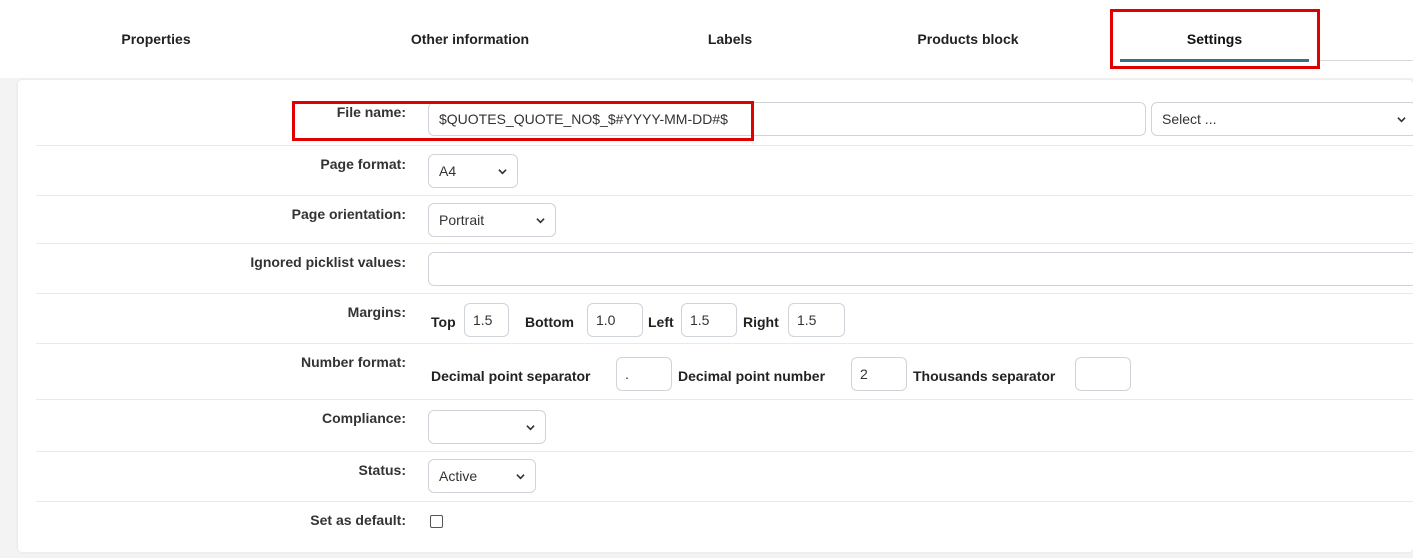  Describe the element at coordinates (473, 171) in the screenshot. I see `page-format-select: A4` at that location.